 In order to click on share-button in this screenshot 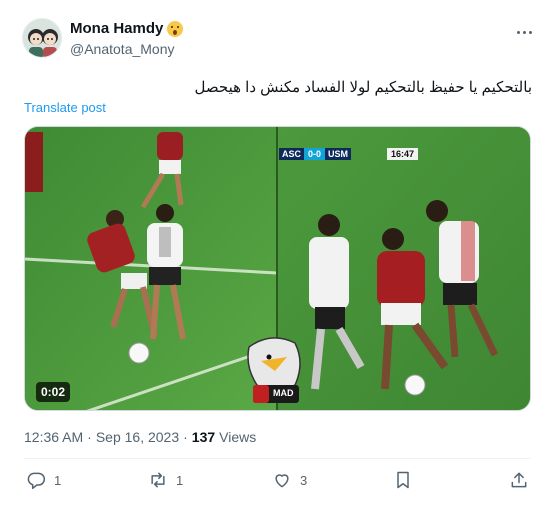, I will do `click(519, 480)`.